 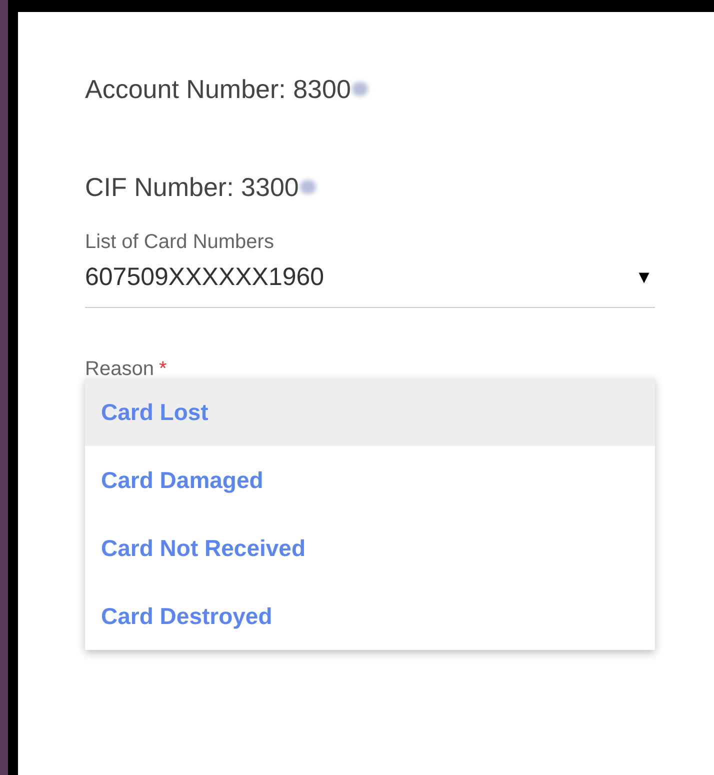 What do you see at coordinates (370, 281) in the screenshot?
I see `card-number-select: 607509XXXXXX1960 ▼` at bounding box center [370, 281].